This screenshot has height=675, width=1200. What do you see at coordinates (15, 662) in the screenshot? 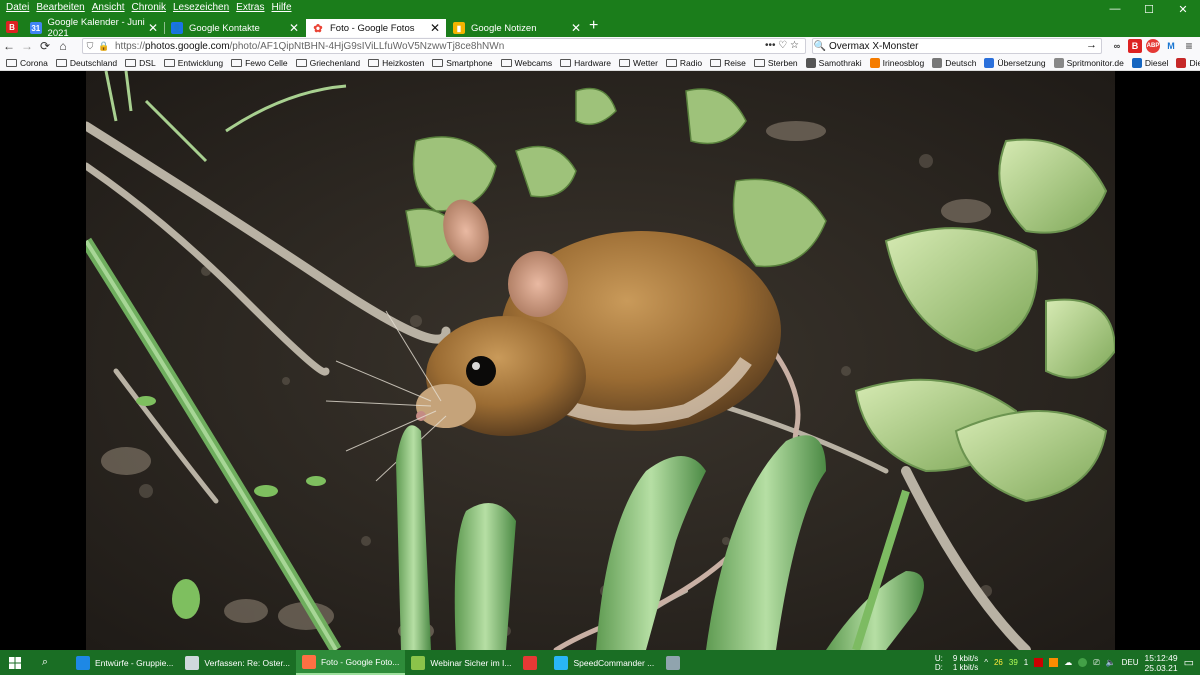
I see `windows-start-icon` at bounding box center [15, 662].